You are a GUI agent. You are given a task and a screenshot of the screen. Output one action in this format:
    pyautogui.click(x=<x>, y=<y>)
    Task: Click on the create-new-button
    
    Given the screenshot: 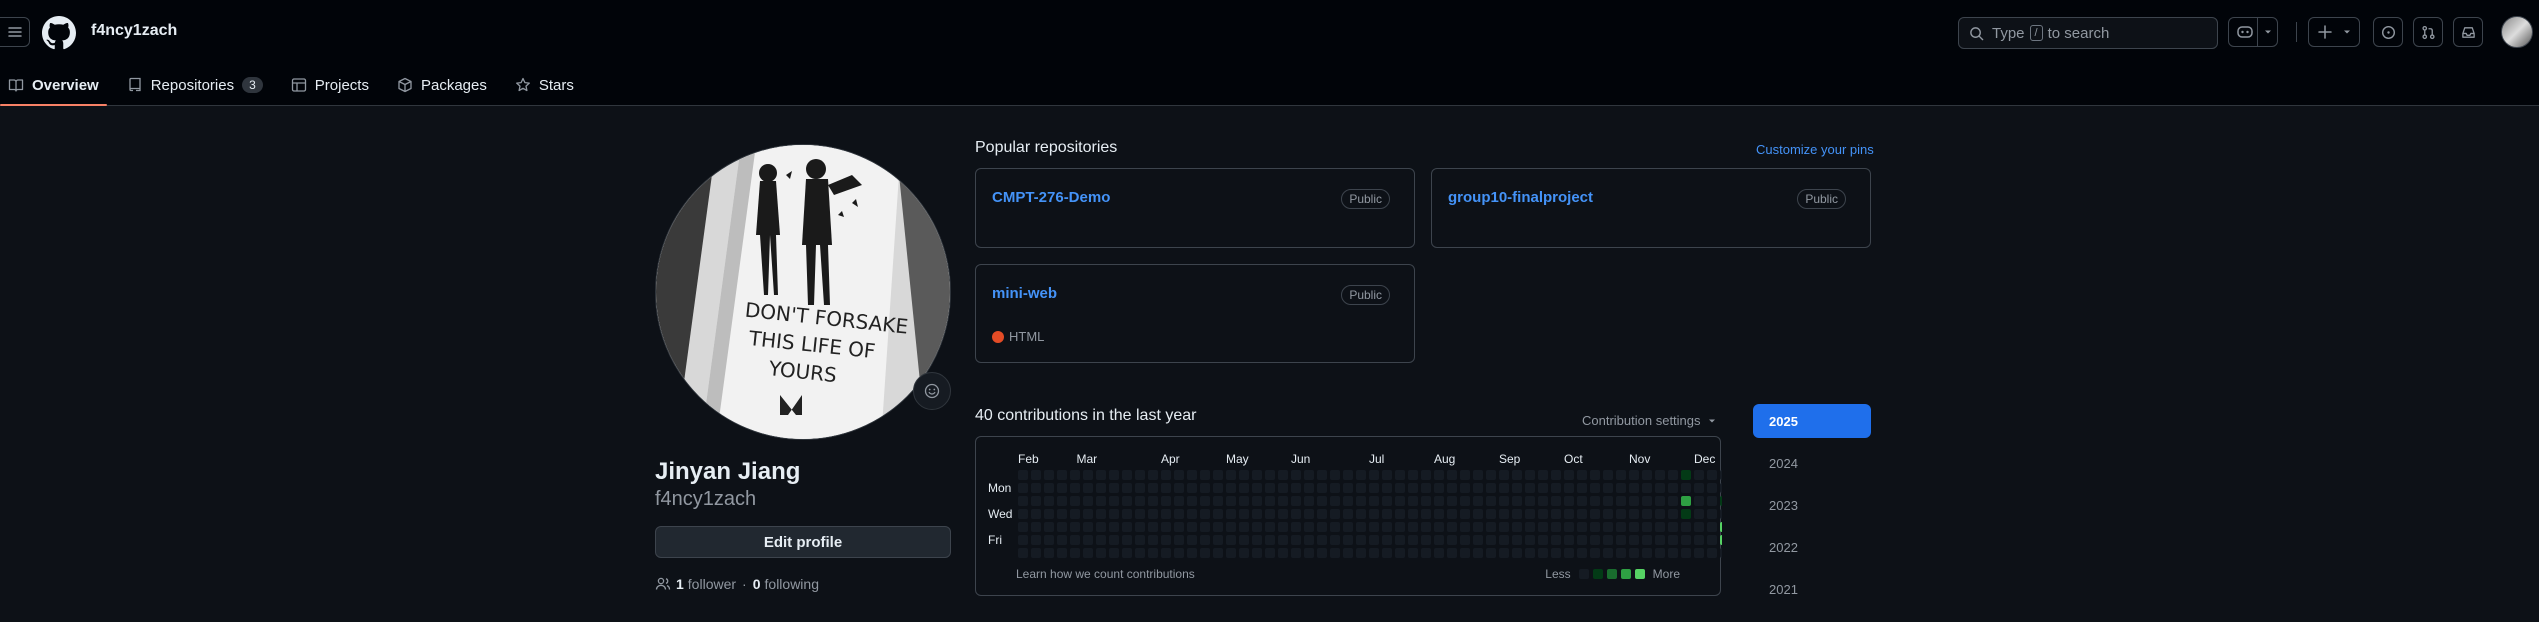 What is the action you would take?
    pyautogui.click(x=2334, y=32)
    